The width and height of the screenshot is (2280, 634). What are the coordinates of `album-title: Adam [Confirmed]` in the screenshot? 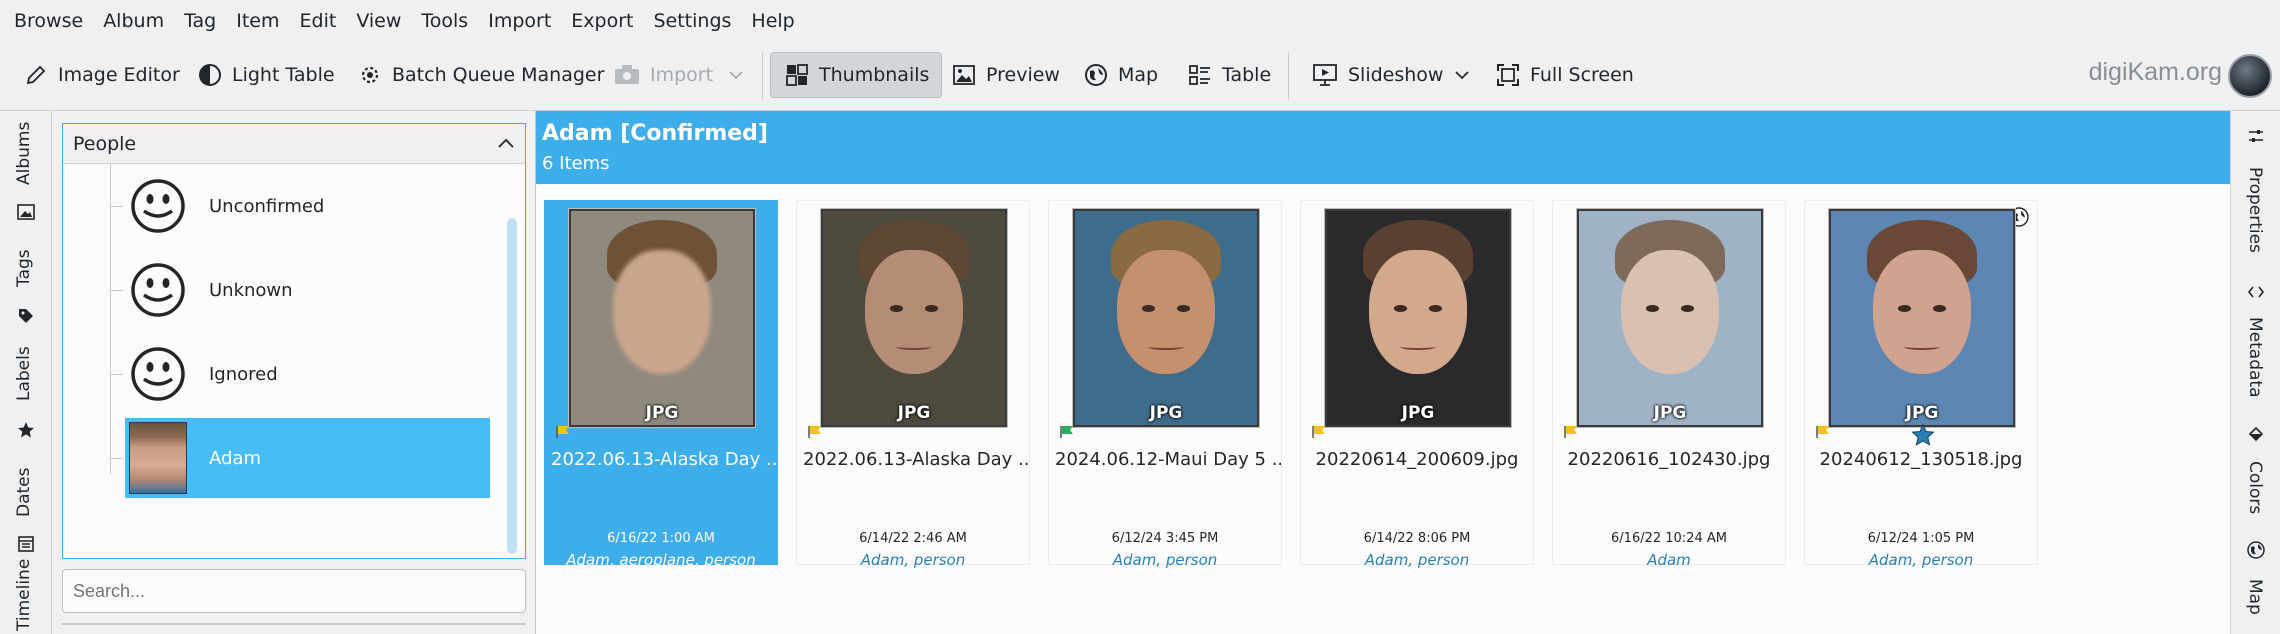 It's located at (655, 133).